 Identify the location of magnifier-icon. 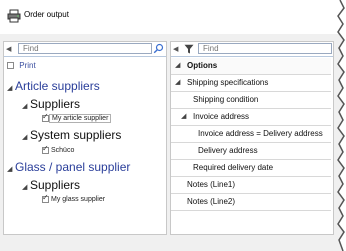
(158, 48).